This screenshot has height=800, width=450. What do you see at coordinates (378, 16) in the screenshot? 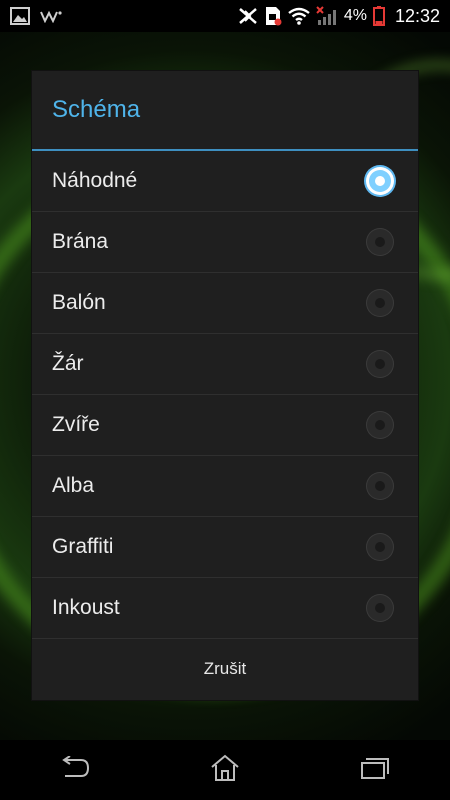
I see `battery-icon` at bounding box center [378, 16].